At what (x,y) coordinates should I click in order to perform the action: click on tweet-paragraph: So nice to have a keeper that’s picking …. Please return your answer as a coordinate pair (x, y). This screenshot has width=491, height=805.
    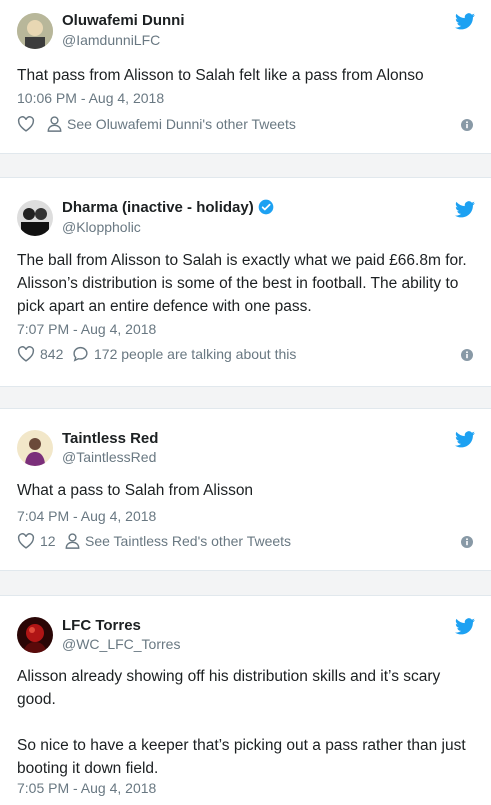
    Looking at the image, I should click on (241, 757).